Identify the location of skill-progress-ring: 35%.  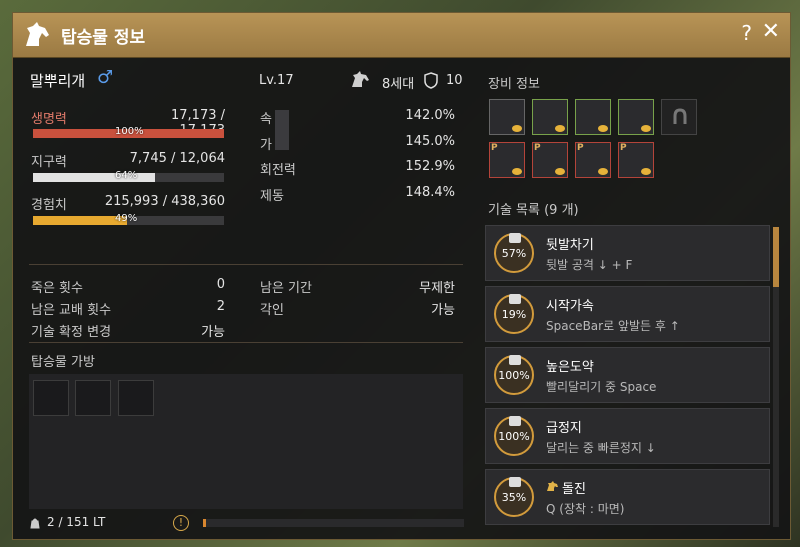
(514, 497).